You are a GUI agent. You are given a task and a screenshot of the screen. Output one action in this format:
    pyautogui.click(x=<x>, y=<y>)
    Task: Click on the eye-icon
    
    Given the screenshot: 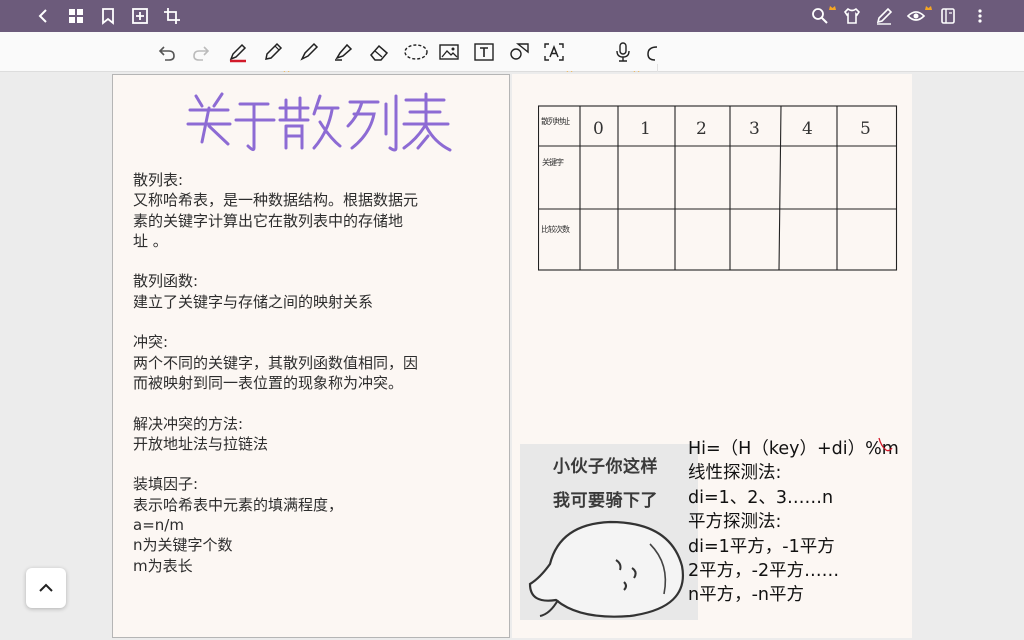 What is the action you would take?
    pyautogui.click(x=916, y=16)
    